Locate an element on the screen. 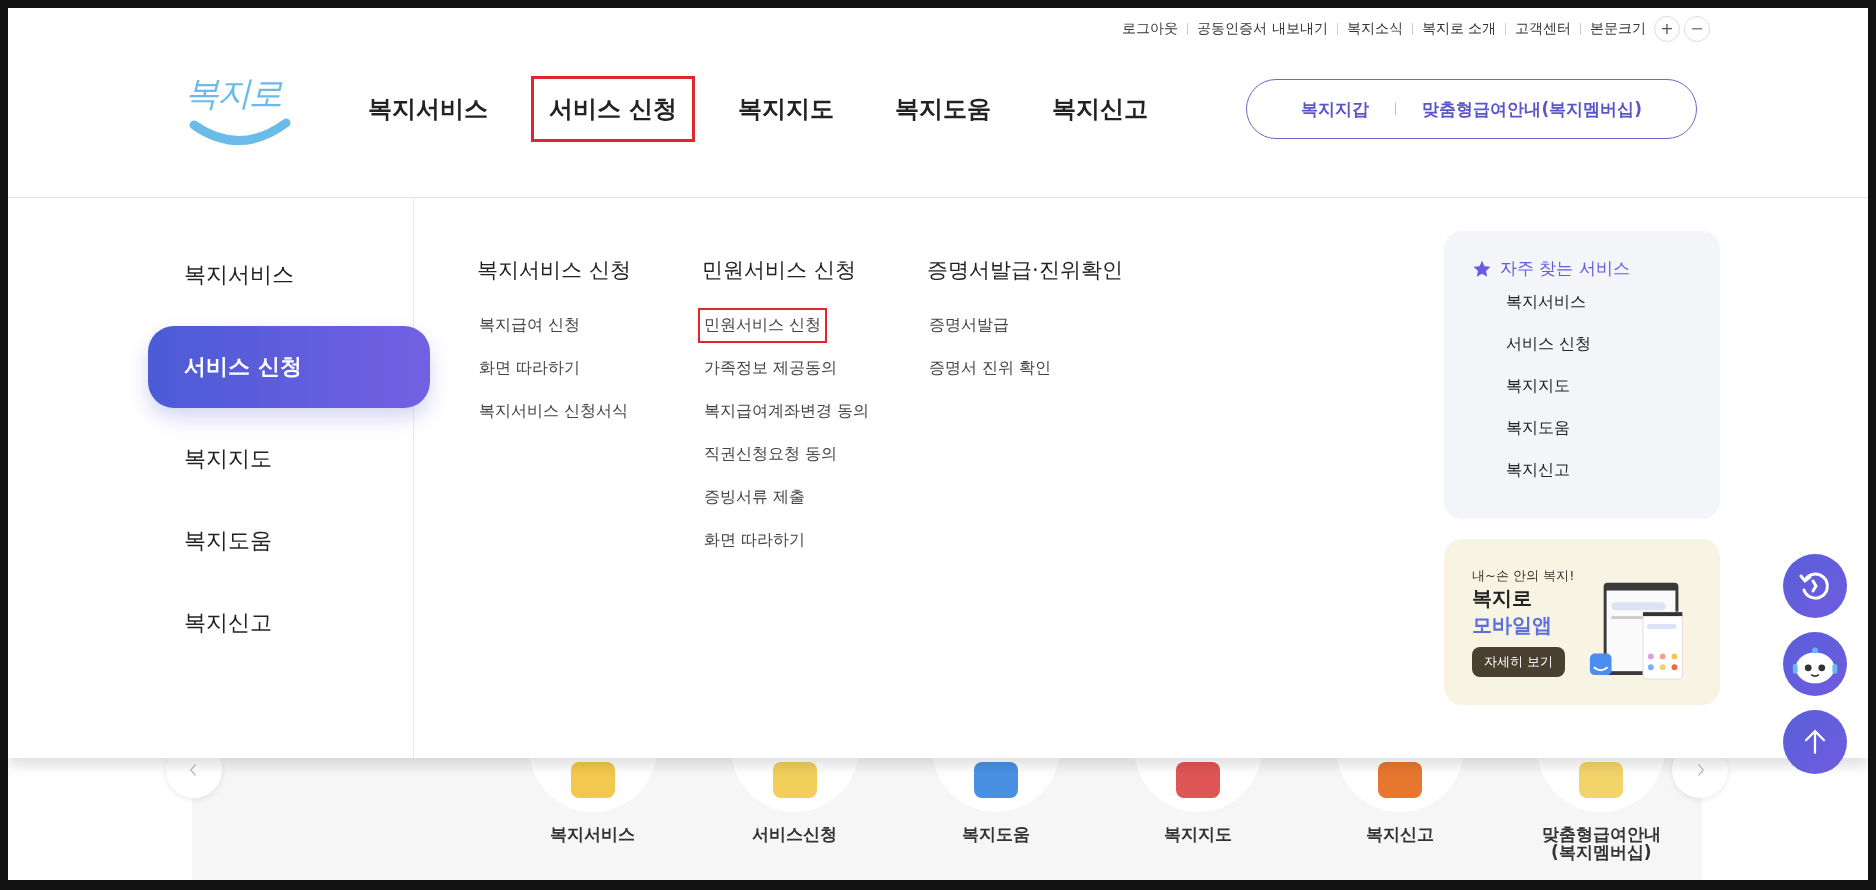 Image resolution: width=1876 pixels, height=890 pixels. nav-link: 복지서비스 is located at coordinates (428, 109).